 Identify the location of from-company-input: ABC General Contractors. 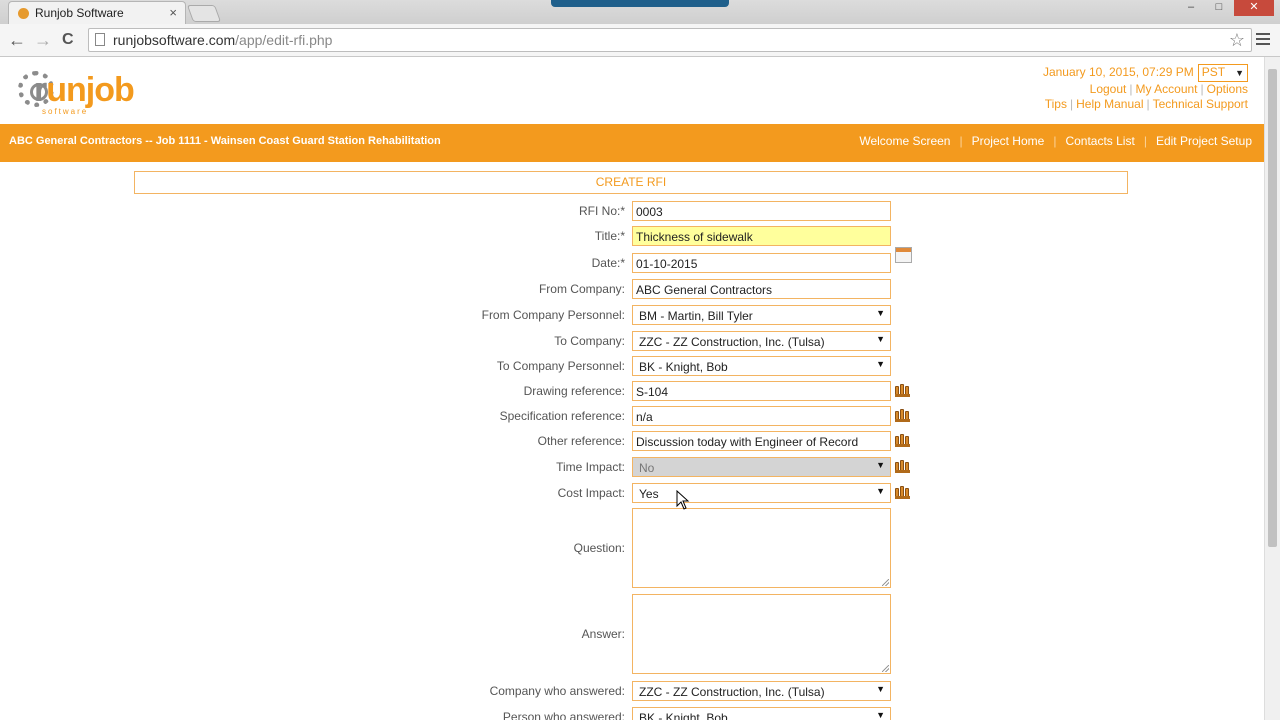
(761, 289).